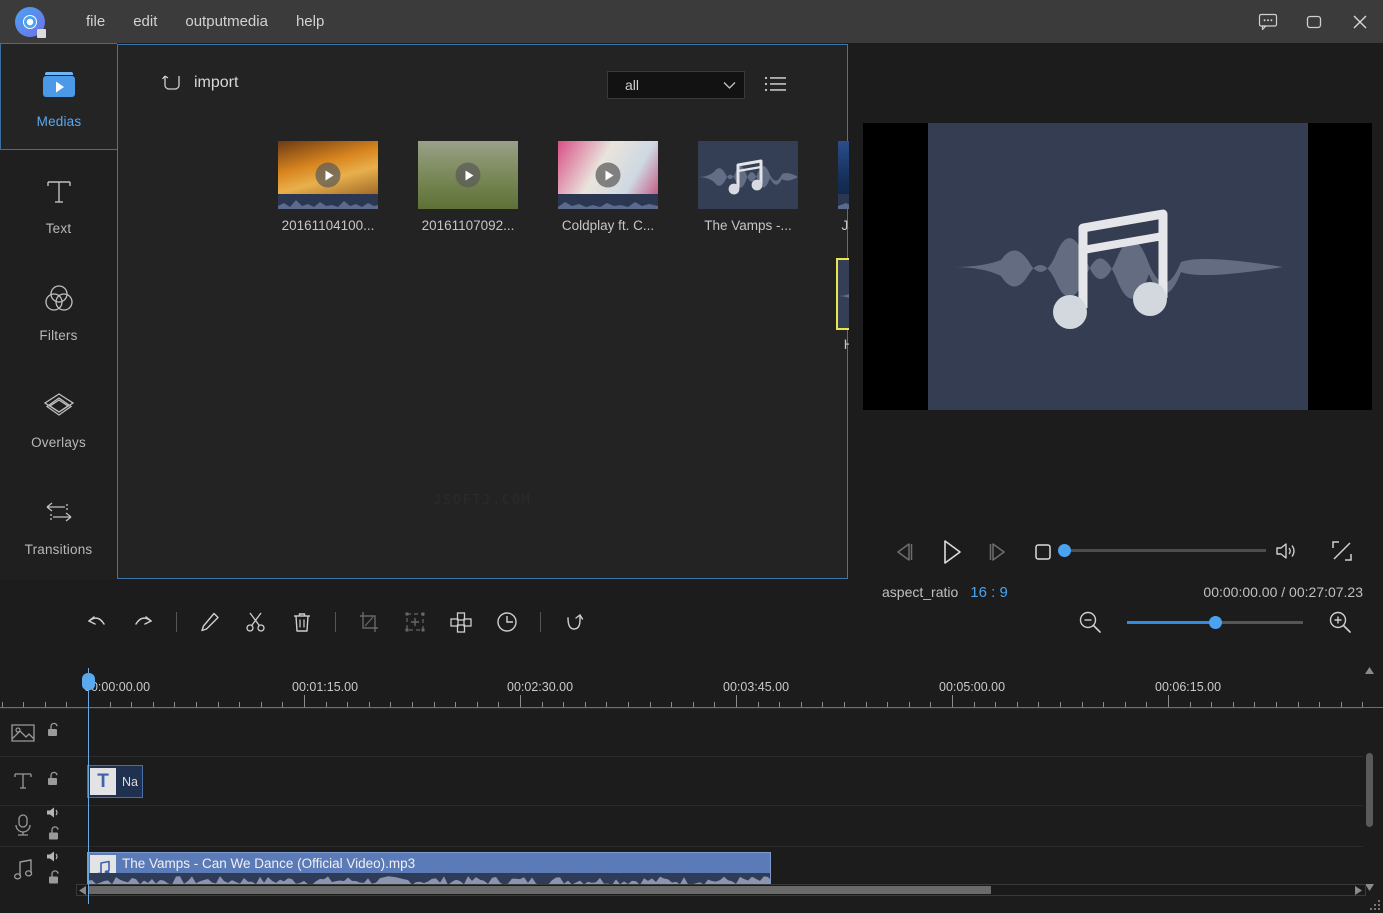 Image resolution: width=1383 pixels, height=913 pixels. Describe the element at coordinates (608, 175) in the screenshot. I see `play-overlay-icon` at that location.